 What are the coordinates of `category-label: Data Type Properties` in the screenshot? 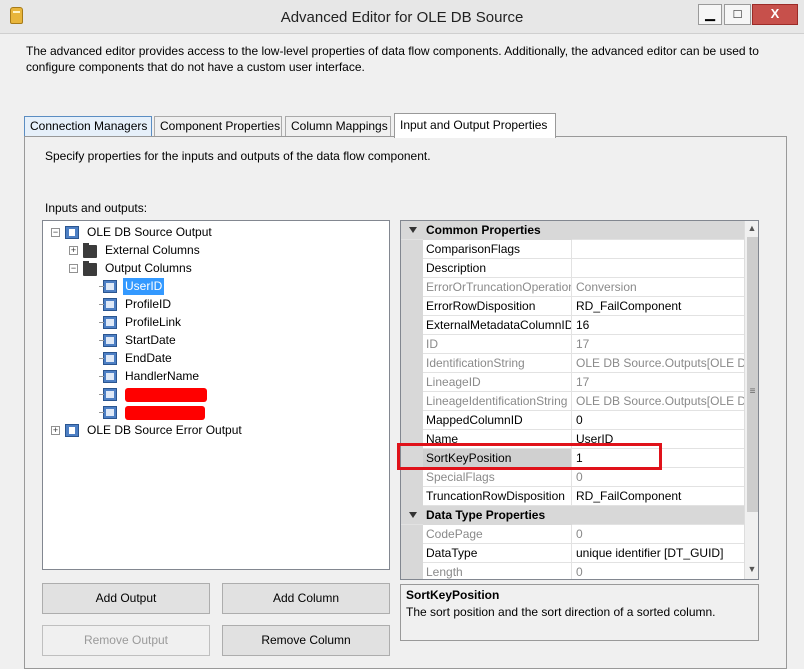 It's located at (497, 515).